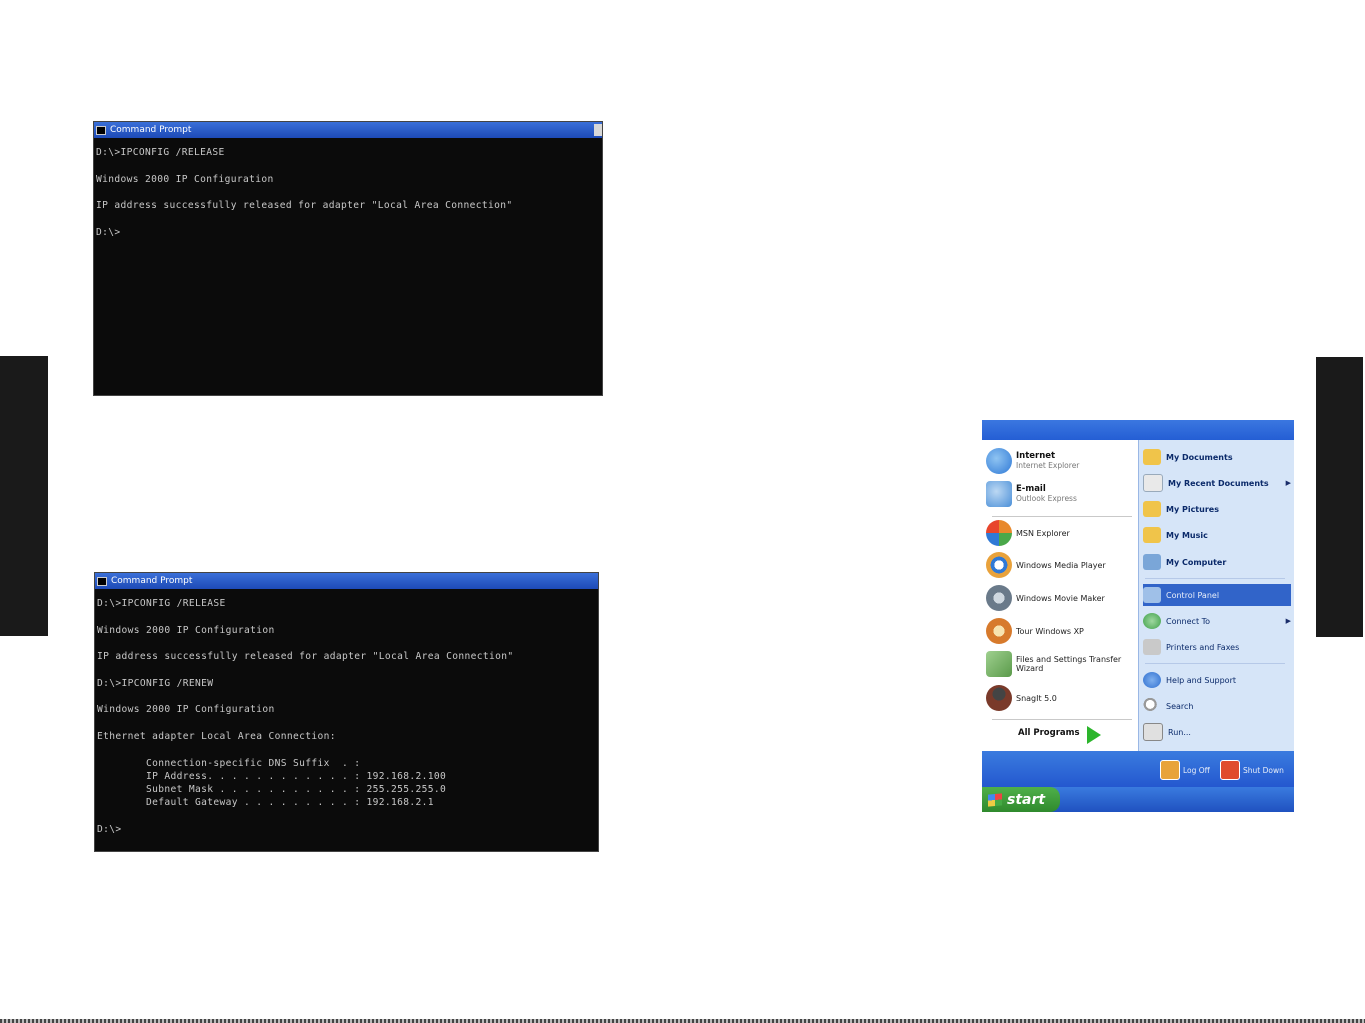  What do you see at coordinates (1049, 733) in the screenshot?
I see `all-programs-button: All Programs` at bounding box center [1049, 733].